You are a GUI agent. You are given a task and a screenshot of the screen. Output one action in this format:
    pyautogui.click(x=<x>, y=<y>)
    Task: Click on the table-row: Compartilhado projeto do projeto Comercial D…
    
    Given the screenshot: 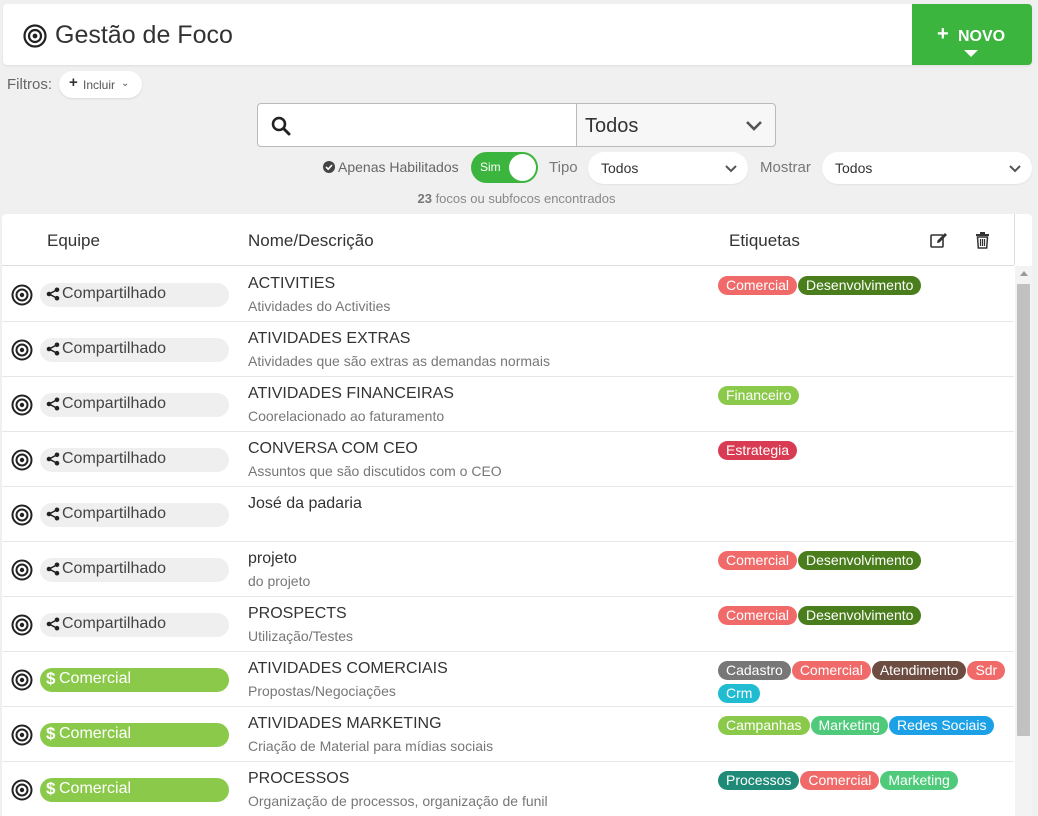 What is the action you would take?
    pyautogui.click(x=508, y=569)
    